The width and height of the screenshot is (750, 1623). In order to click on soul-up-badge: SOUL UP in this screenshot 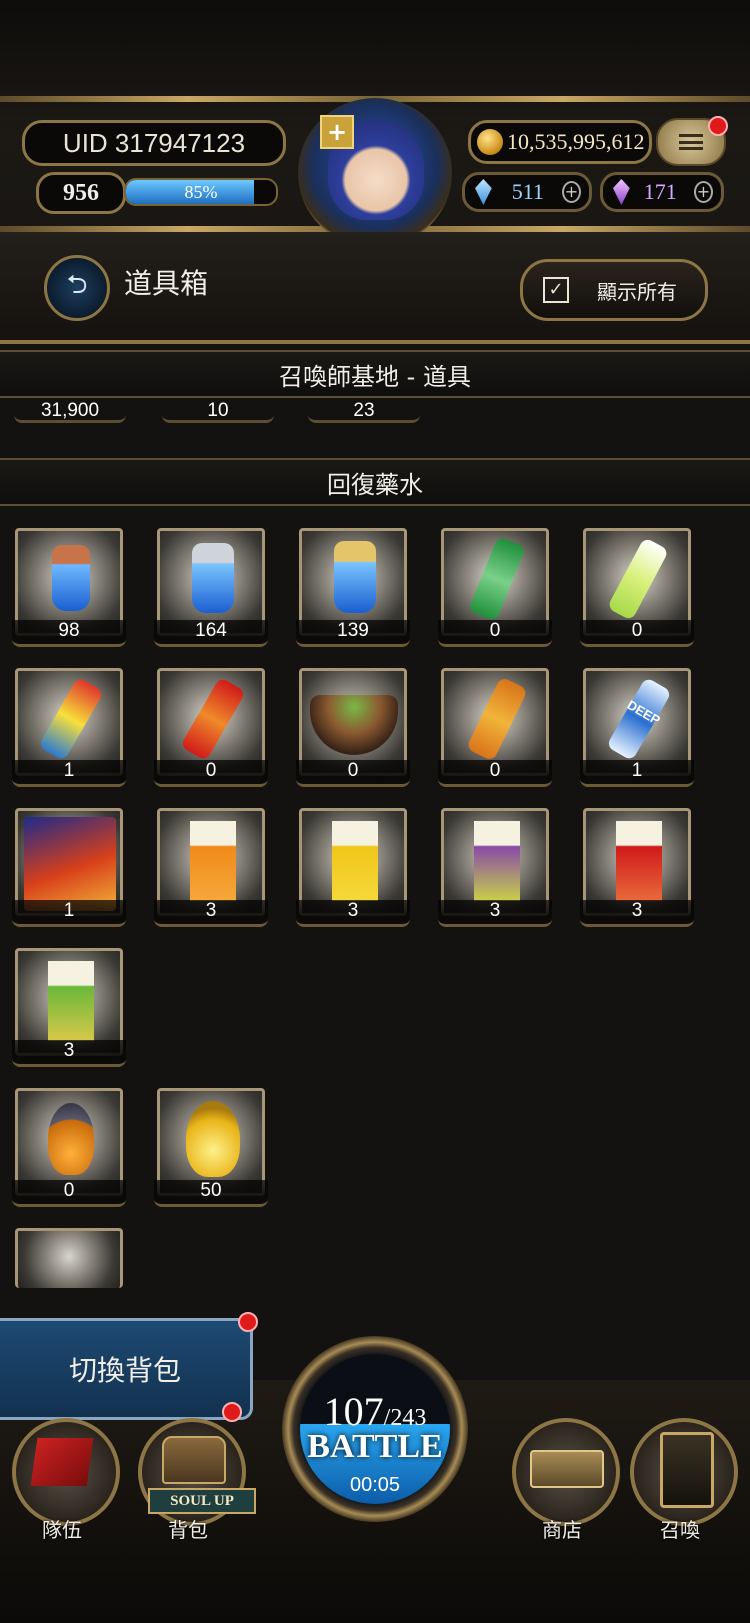, I will do `click(202, 1501)`.